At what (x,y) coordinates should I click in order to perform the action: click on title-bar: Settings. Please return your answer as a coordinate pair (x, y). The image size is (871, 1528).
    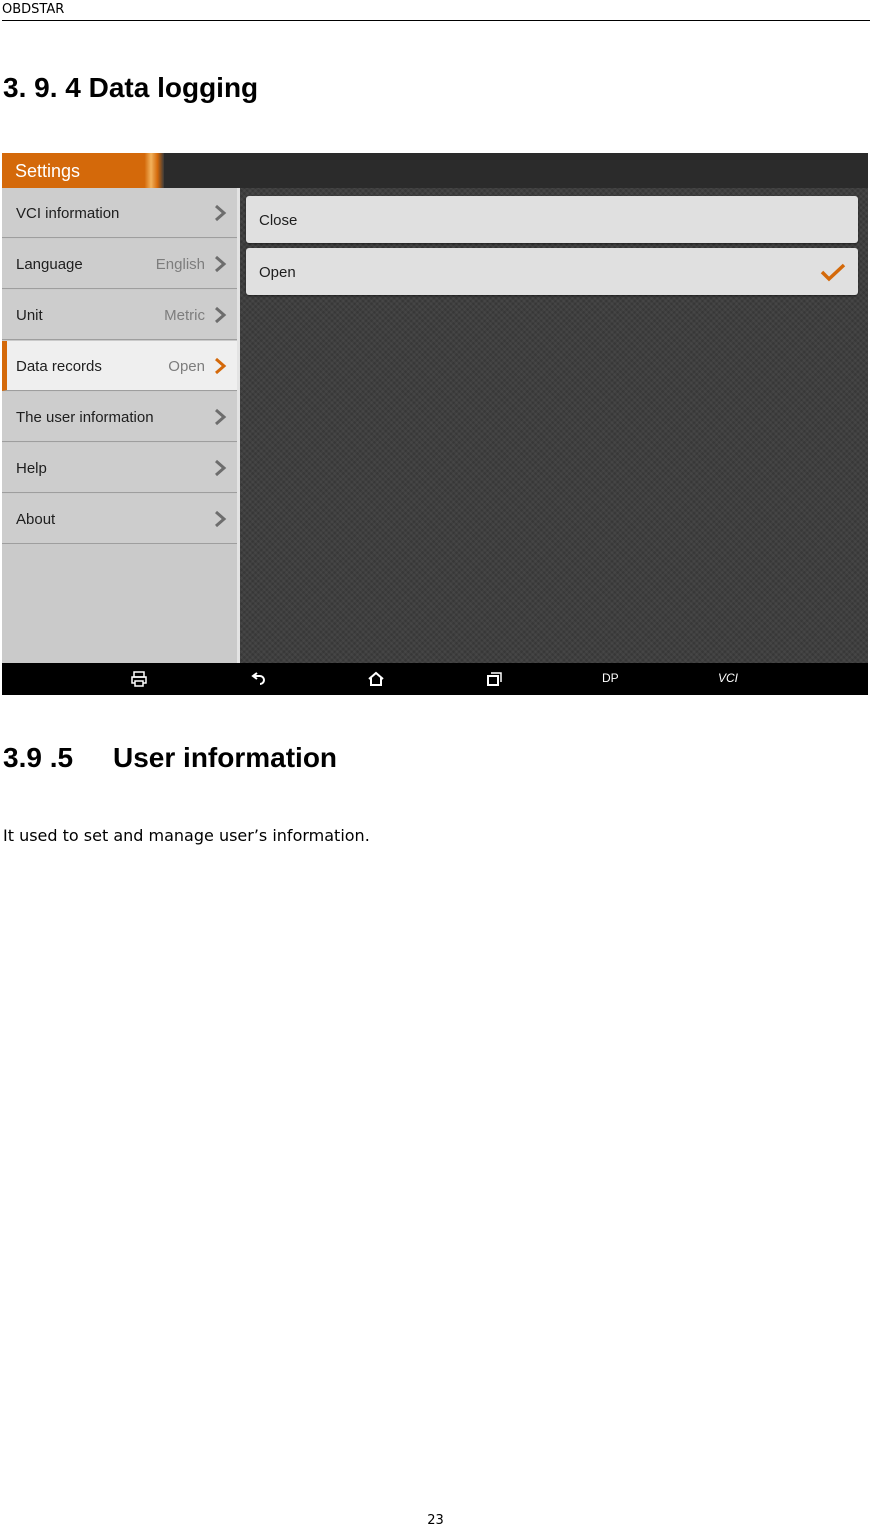
    Looking at the image, I should click on (435, 170).